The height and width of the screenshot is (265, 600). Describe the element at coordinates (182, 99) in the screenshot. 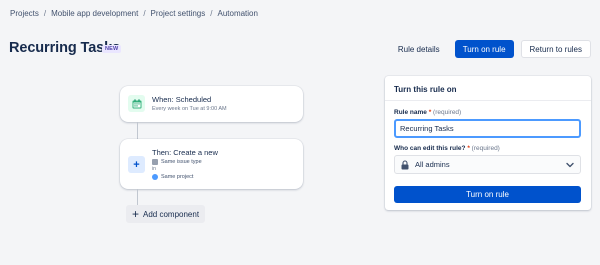

I see `trigger-title: When: Scheduled` at that location.